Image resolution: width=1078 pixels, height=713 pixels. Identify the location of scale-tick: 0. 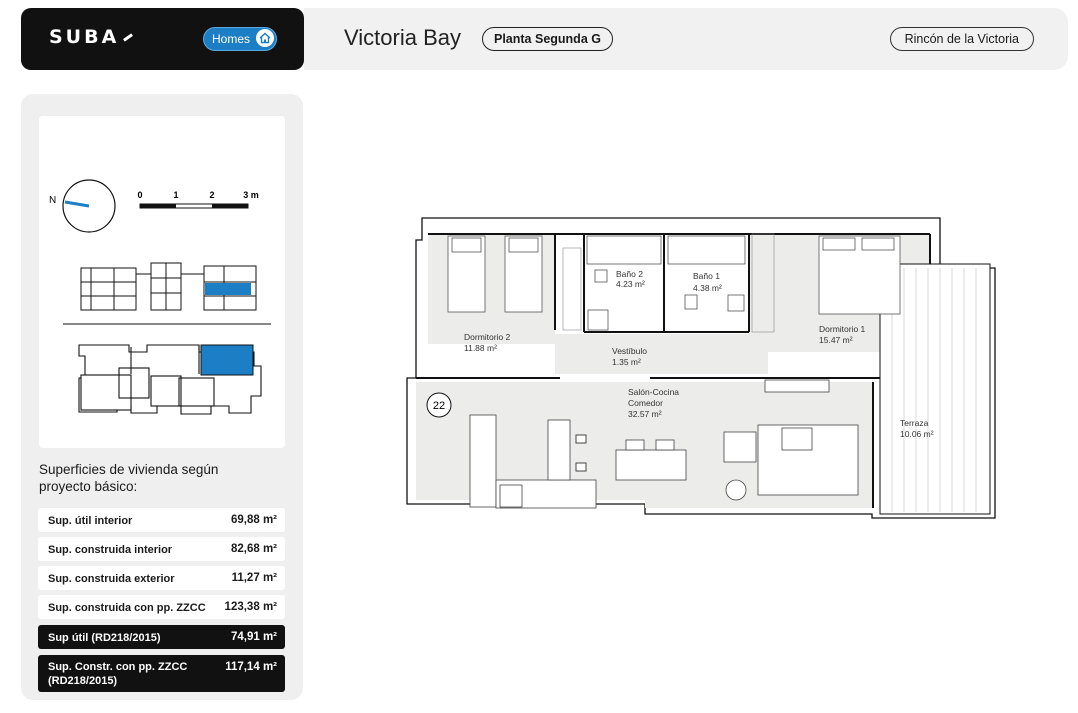
(139, 195).